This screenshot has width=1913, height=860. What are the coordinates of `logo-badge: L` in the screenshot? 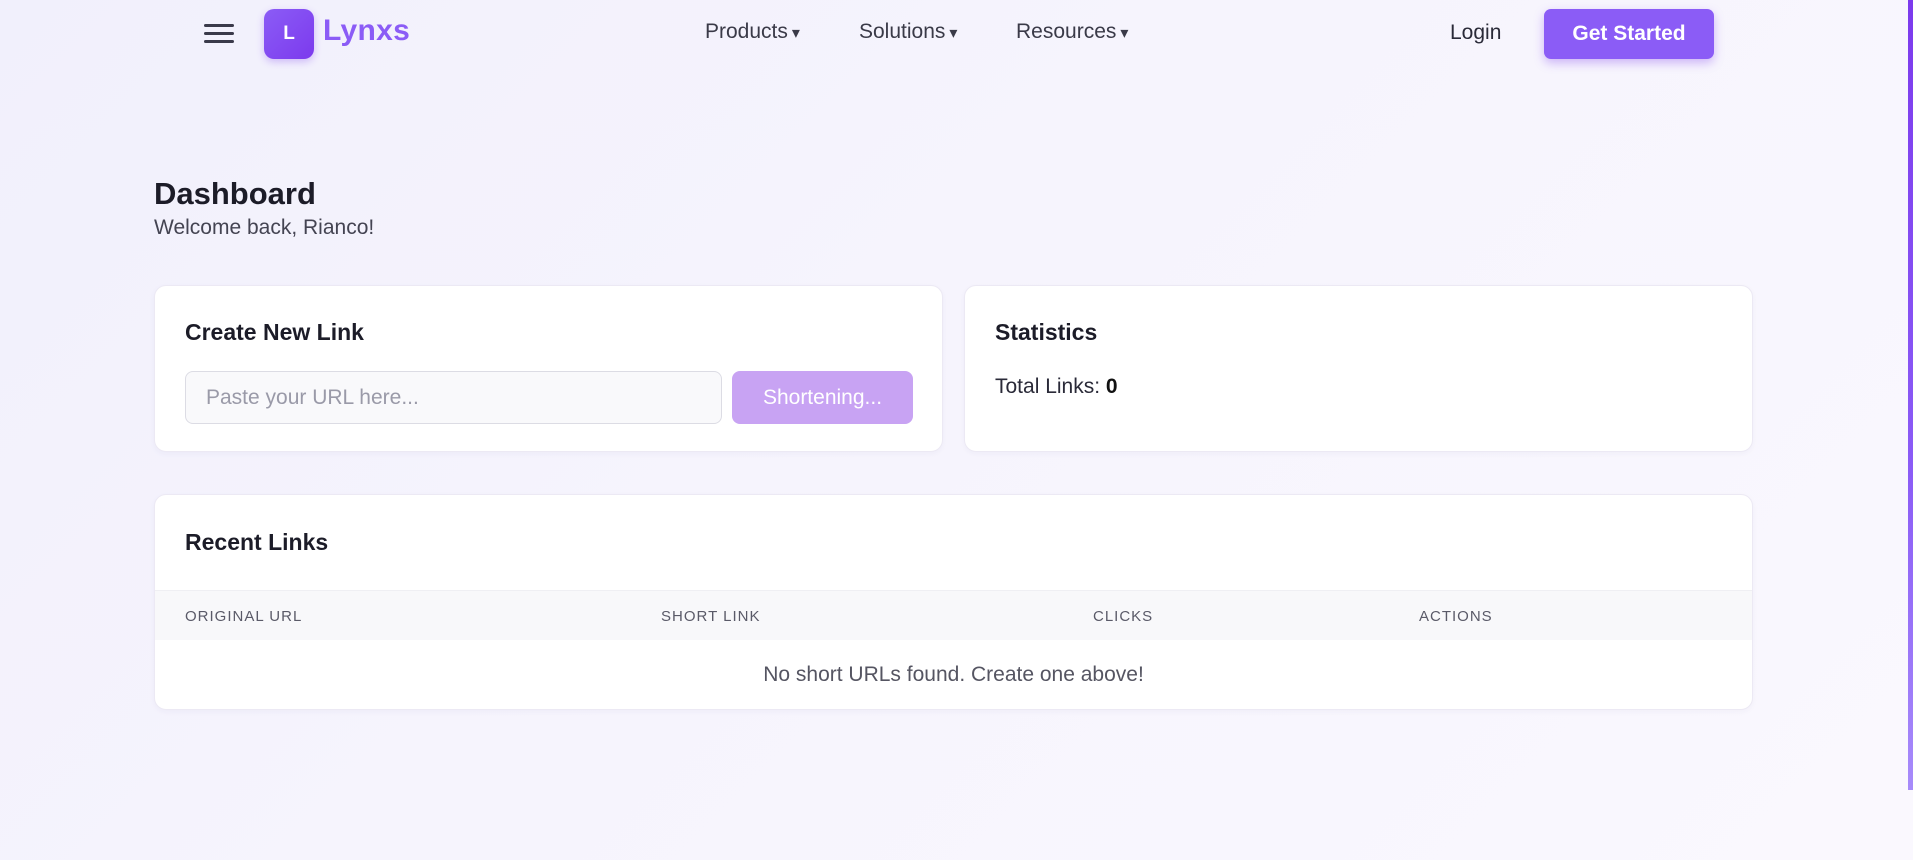 It's located at (289, 34).